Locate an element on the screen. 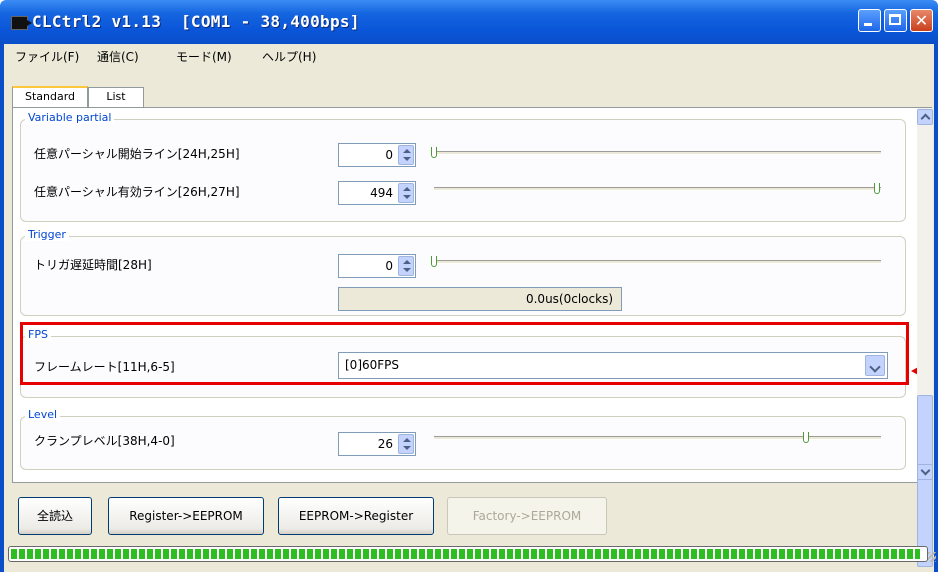 Image resolution: width=938 pixels, height=572 pixels. partial-valid-value: 494 is located at coordinates (381, 193).